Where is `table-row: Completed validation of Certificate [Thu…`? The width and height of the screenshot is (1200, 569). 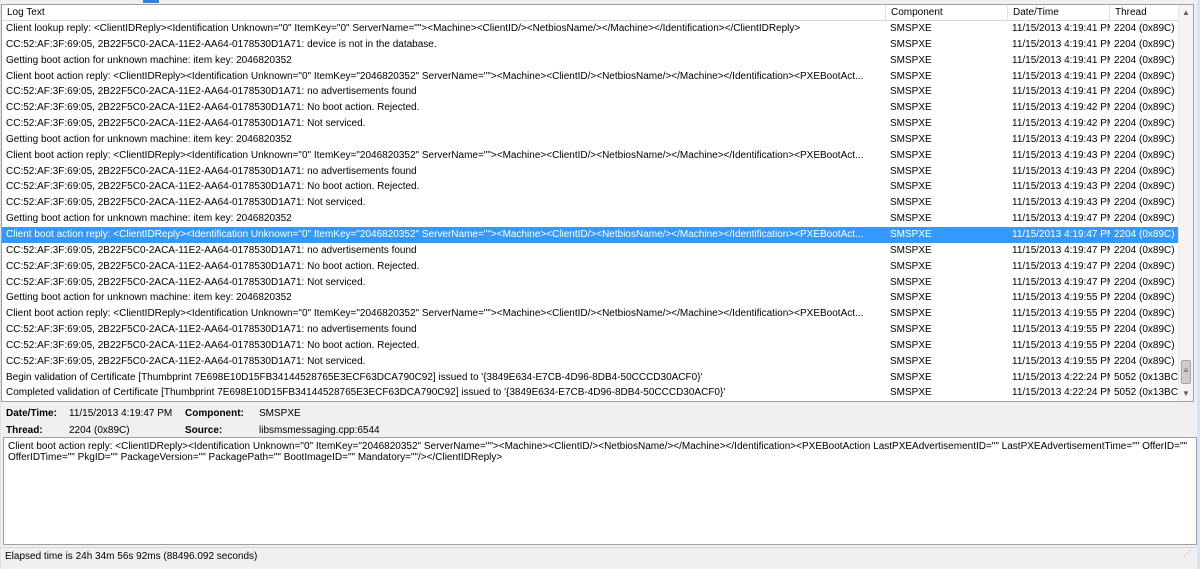
table-row: Completed validation of Certificate [Thu… is located at coordinates (591, 393).